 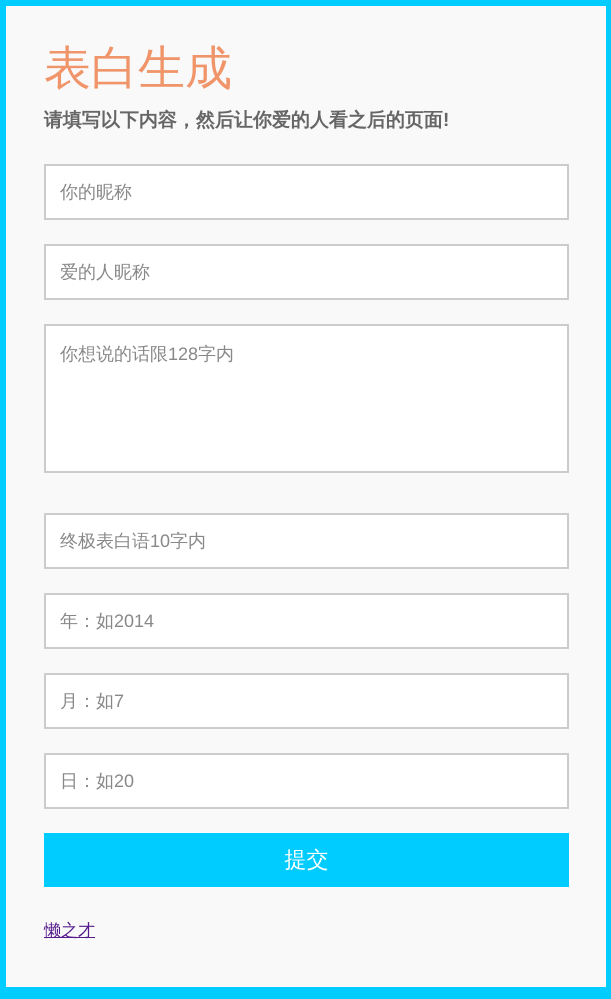 I want to click on input-field: 日：如20, so click(x=306, y=781).